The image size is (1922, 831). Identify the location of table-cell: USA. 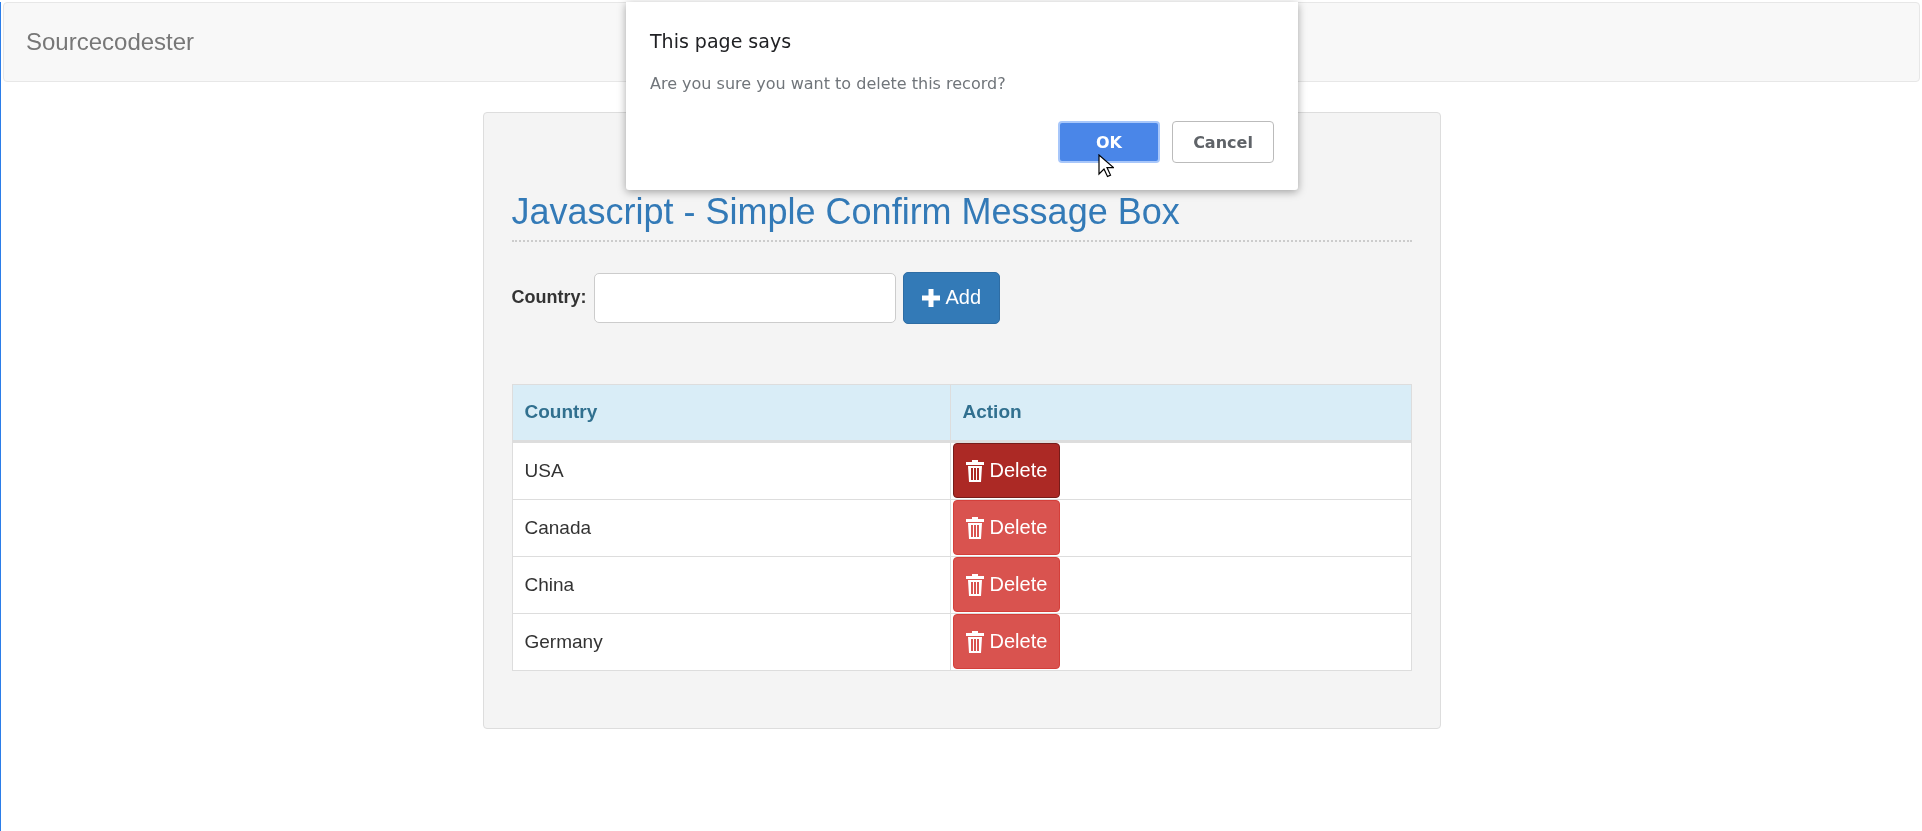
(731, 470).